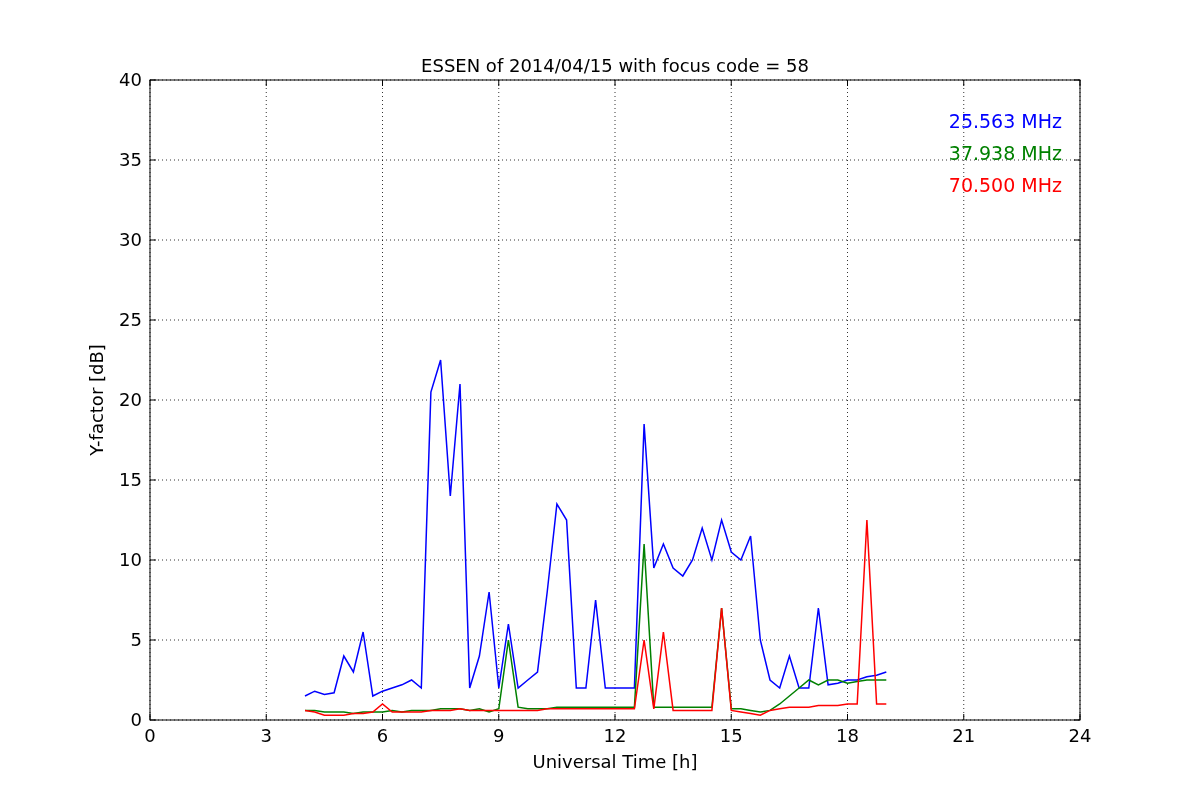 The width and height of the screenshot is (1200, 800). I want to click on y-tick-label: 20, so click(130, 399).